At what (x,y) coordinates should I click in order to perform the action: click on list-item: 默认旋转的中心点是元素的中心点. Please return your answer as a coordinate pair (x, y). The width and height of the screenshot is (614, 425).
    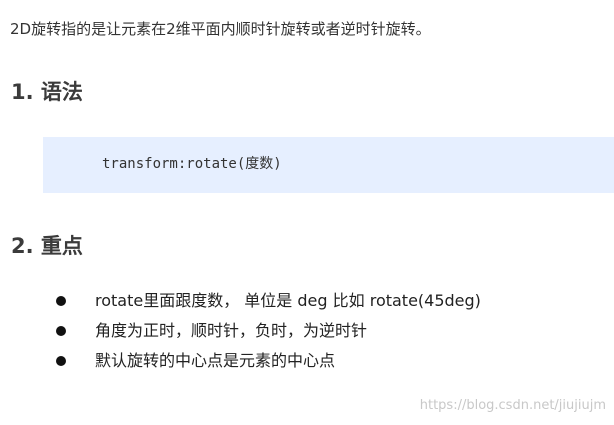
    Looking at the image, I should click on (307, 361).